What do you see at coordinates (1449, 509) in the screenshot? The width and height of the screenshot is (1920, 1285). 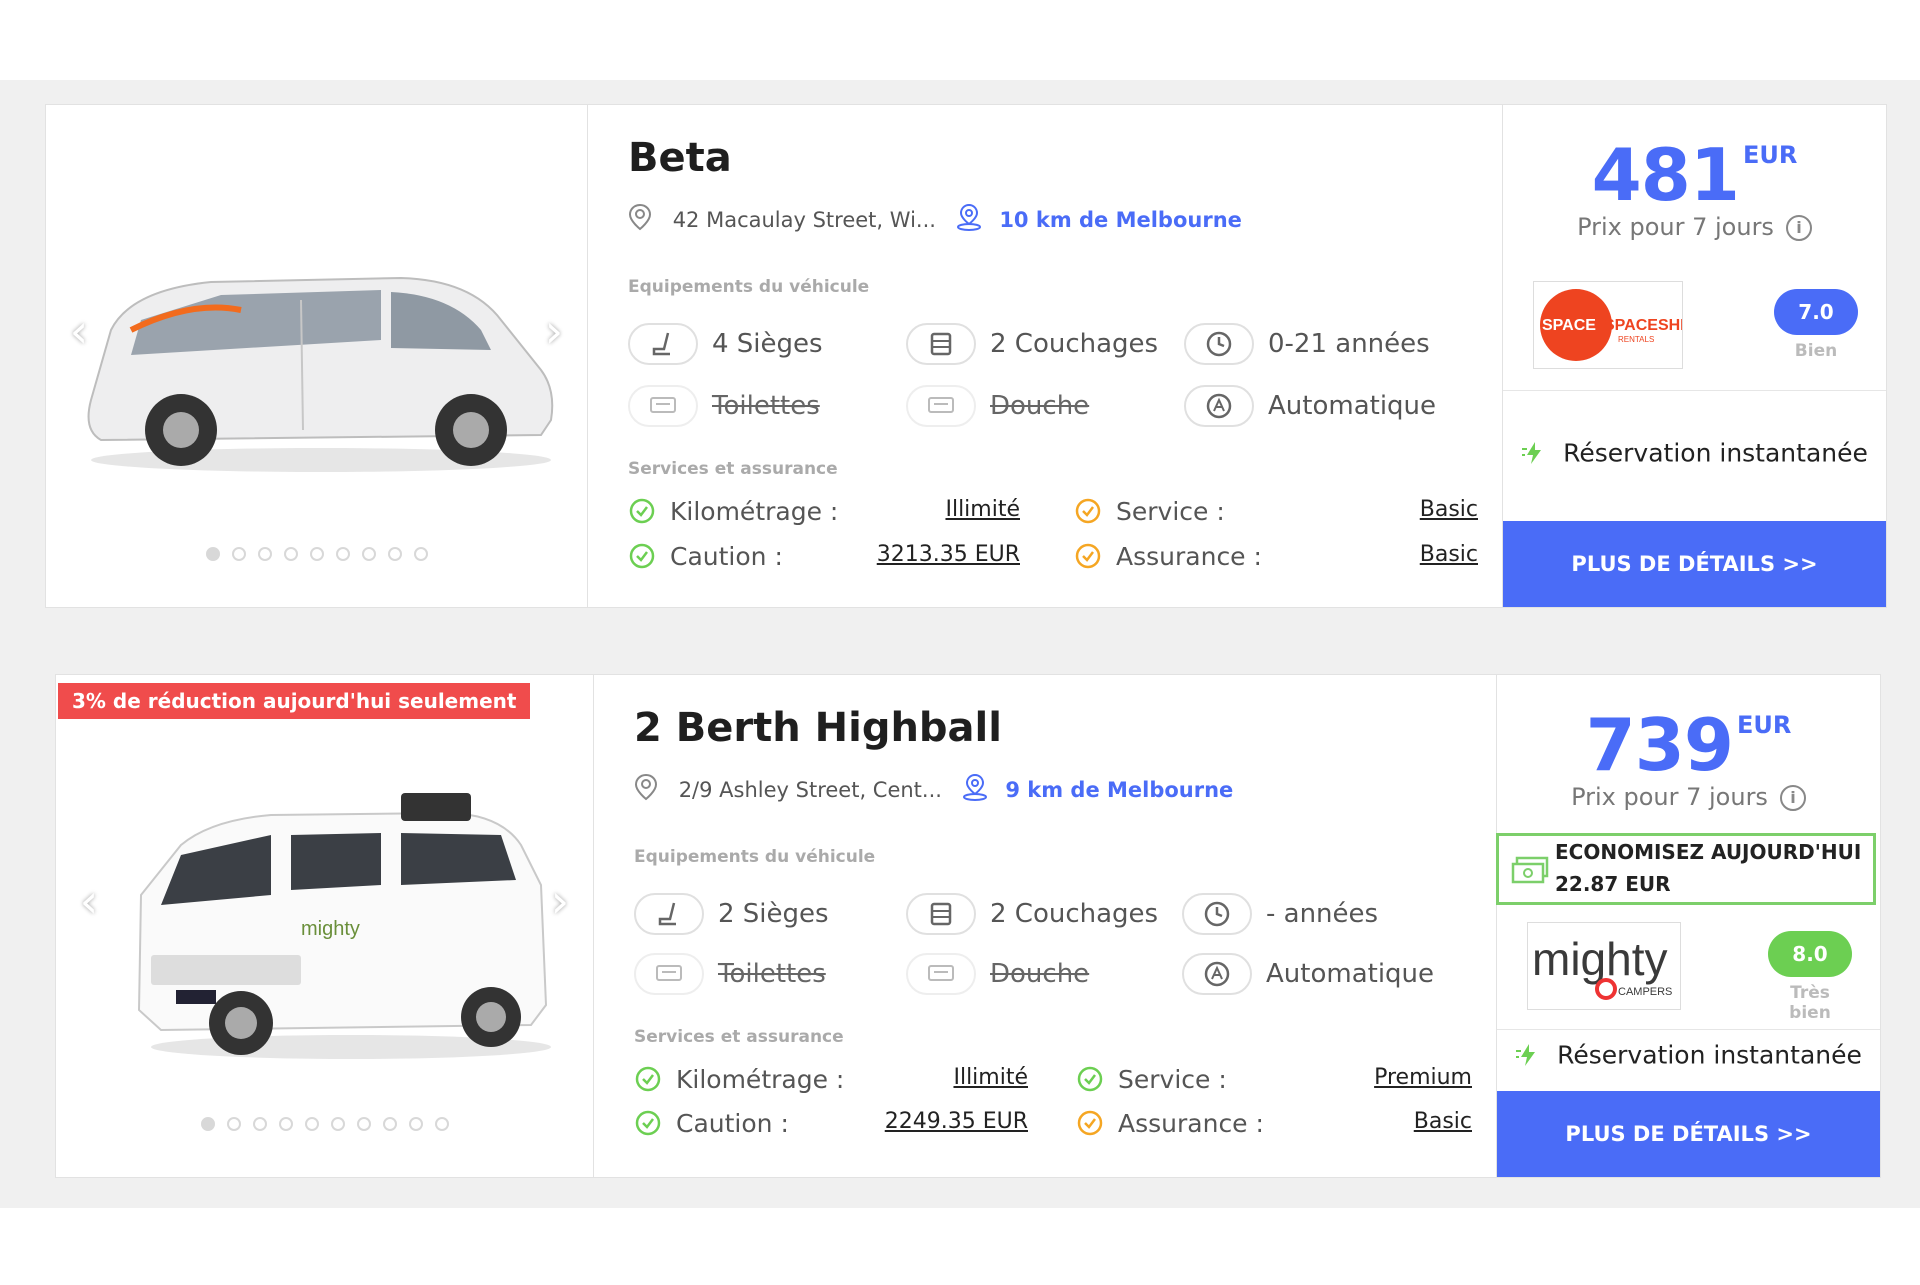 I see `service-value-link: Basic` at bounding box center [1449, 509].